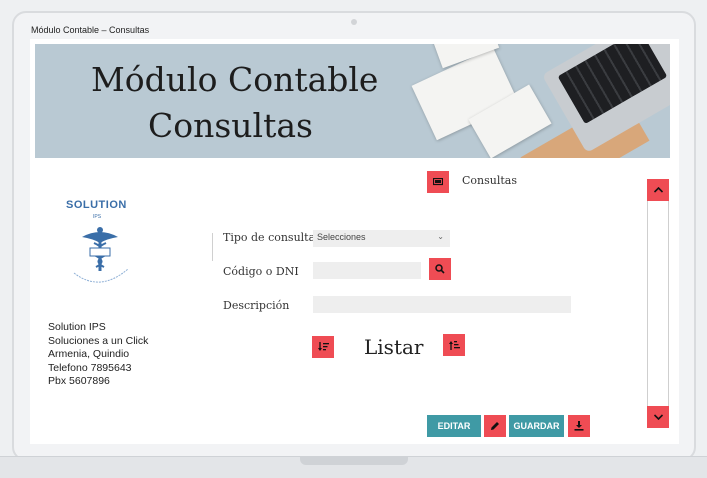  What do you see at coordinates (235, 79) in the screenshot?
I see `banner-title-line1: Módulo Contable` at bounding box center [235, 79].